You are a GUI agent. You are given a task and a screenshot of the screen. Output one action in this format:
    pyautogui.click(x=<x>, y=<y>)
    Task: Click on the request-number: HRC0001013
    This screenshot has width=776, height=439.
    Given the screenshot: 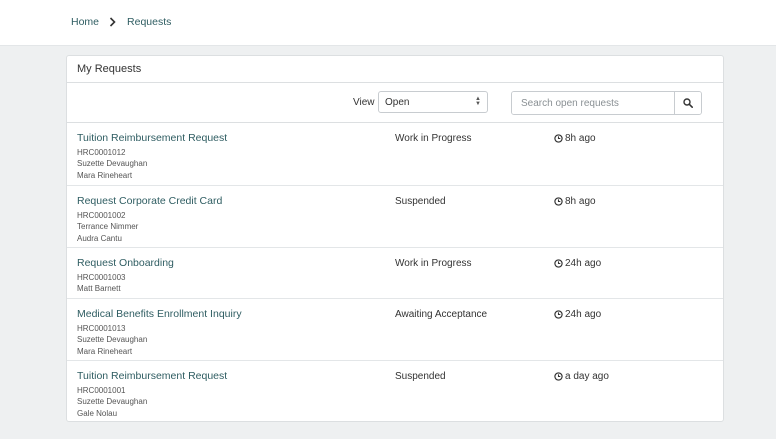 What is the action you would take?
    pyautogui.click(x=101, y=328)
    